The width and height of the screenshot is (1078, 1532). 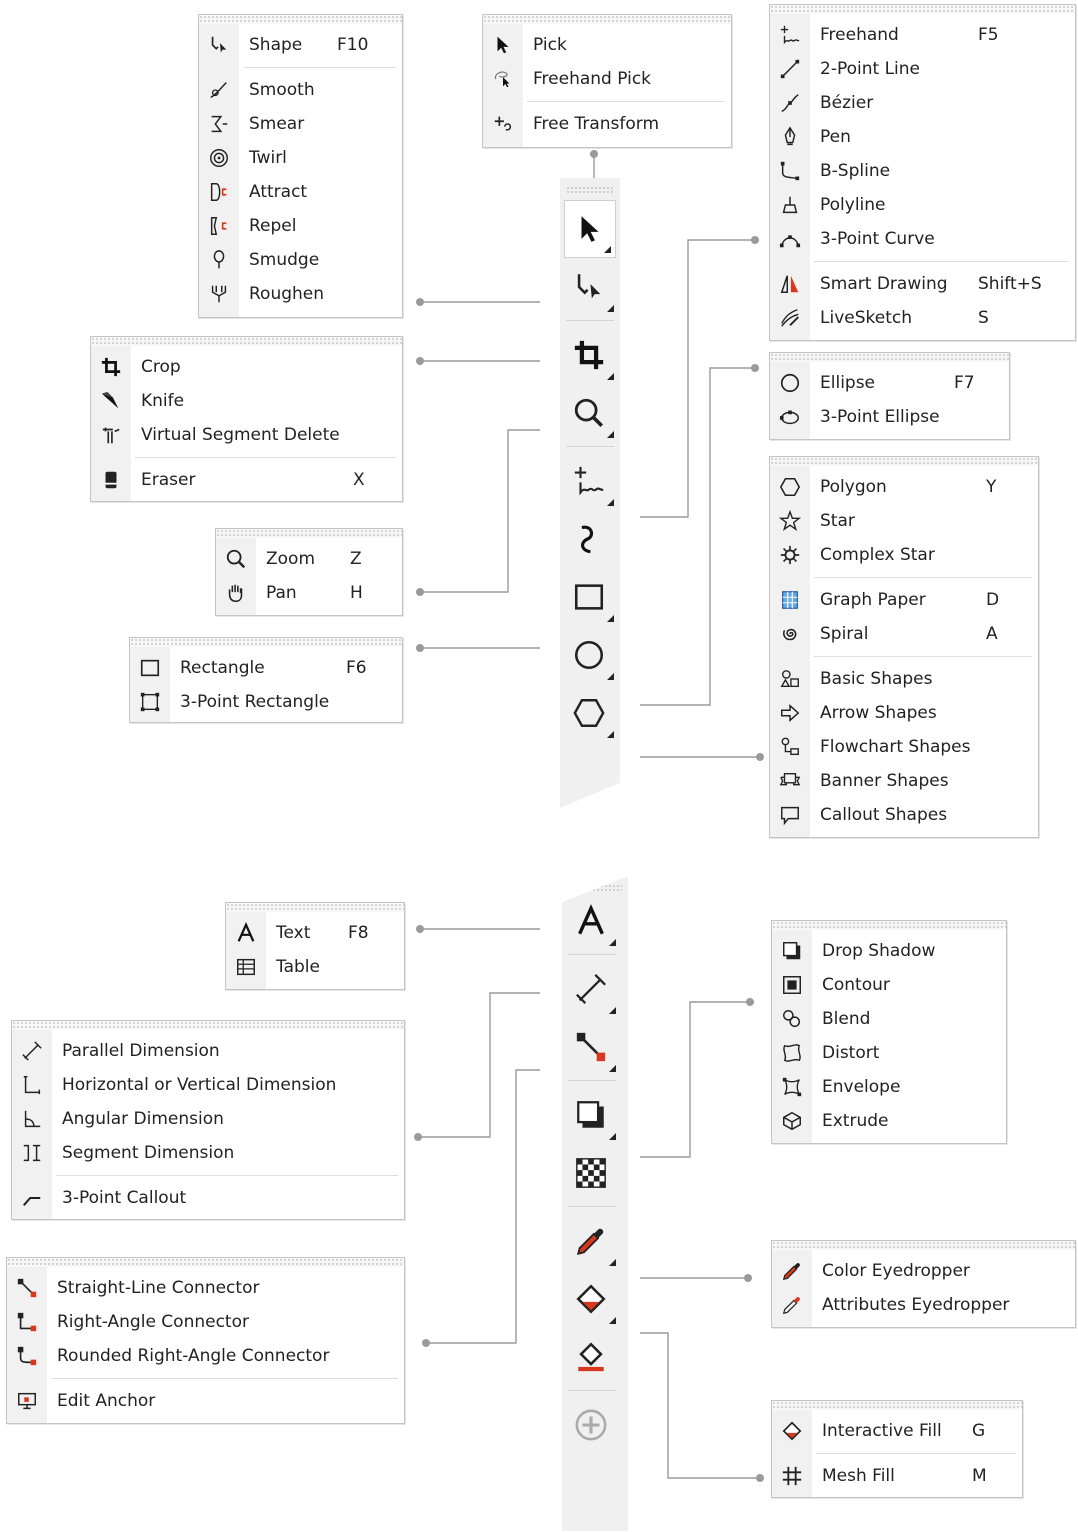 I want to click on menu-item-rectangle: Rectangle F6, so click(x=266, y=668).